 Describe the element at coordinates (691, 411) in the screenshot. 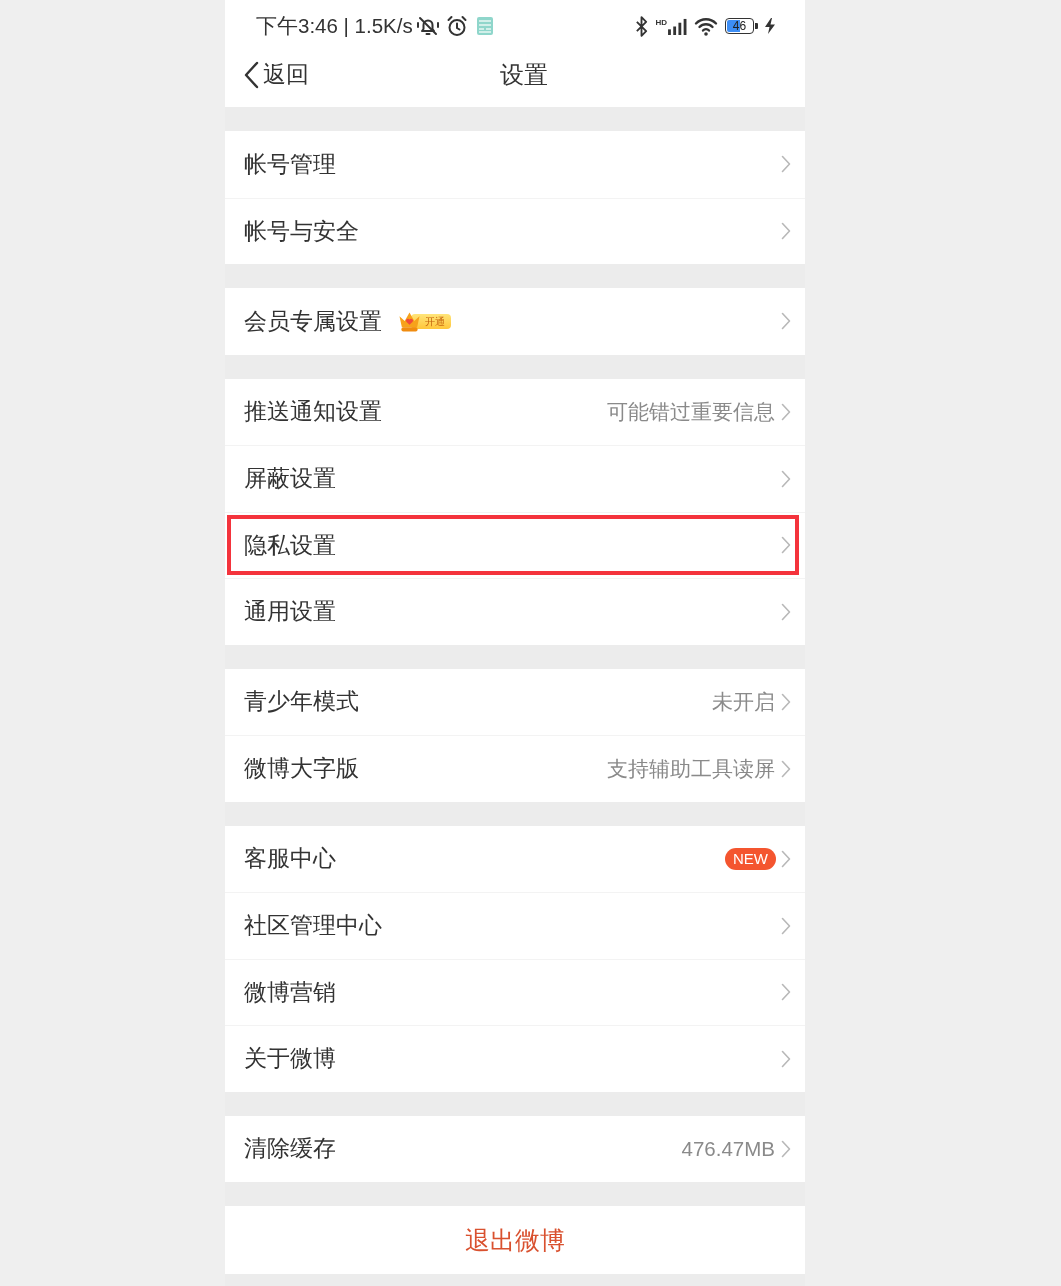

I see `row-value: 可能错过重要信息` at that location.